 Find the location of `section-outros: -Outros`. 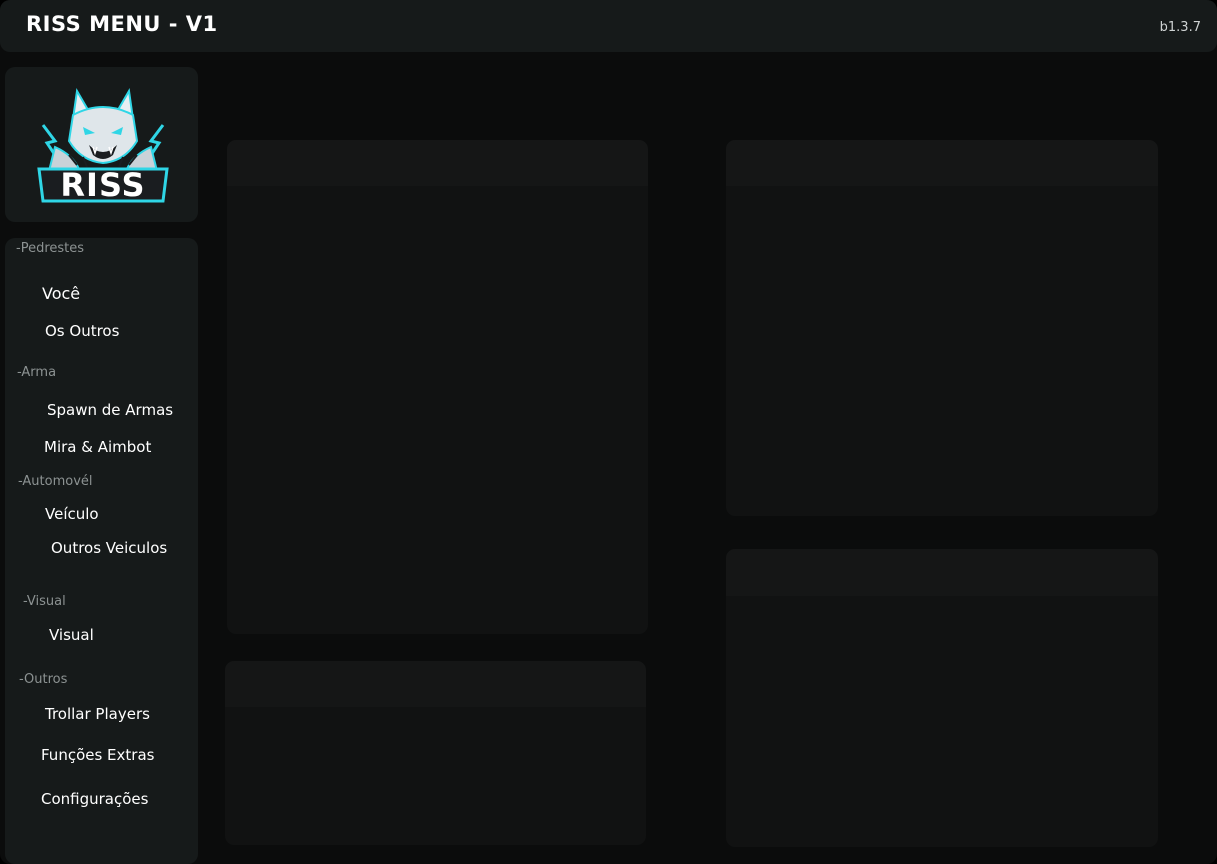

section-outros: -Outros is located at coordinates (43, 679).